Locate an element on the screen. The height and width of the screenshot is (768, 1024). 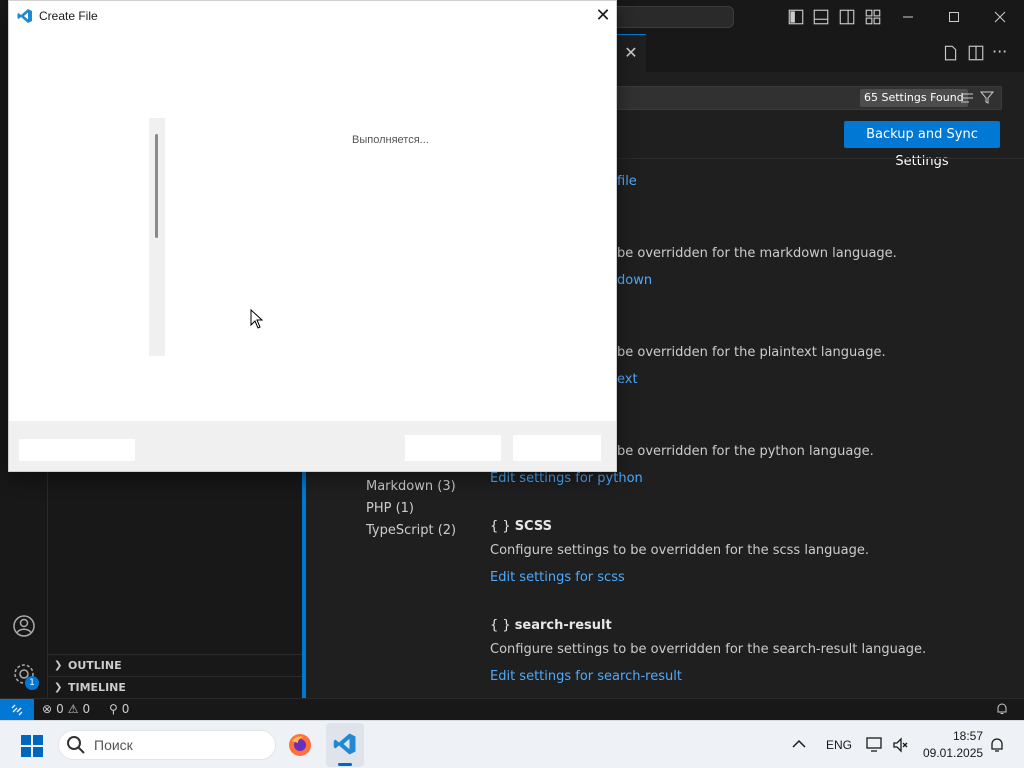
filename-field is located at coordinates (77, 450).